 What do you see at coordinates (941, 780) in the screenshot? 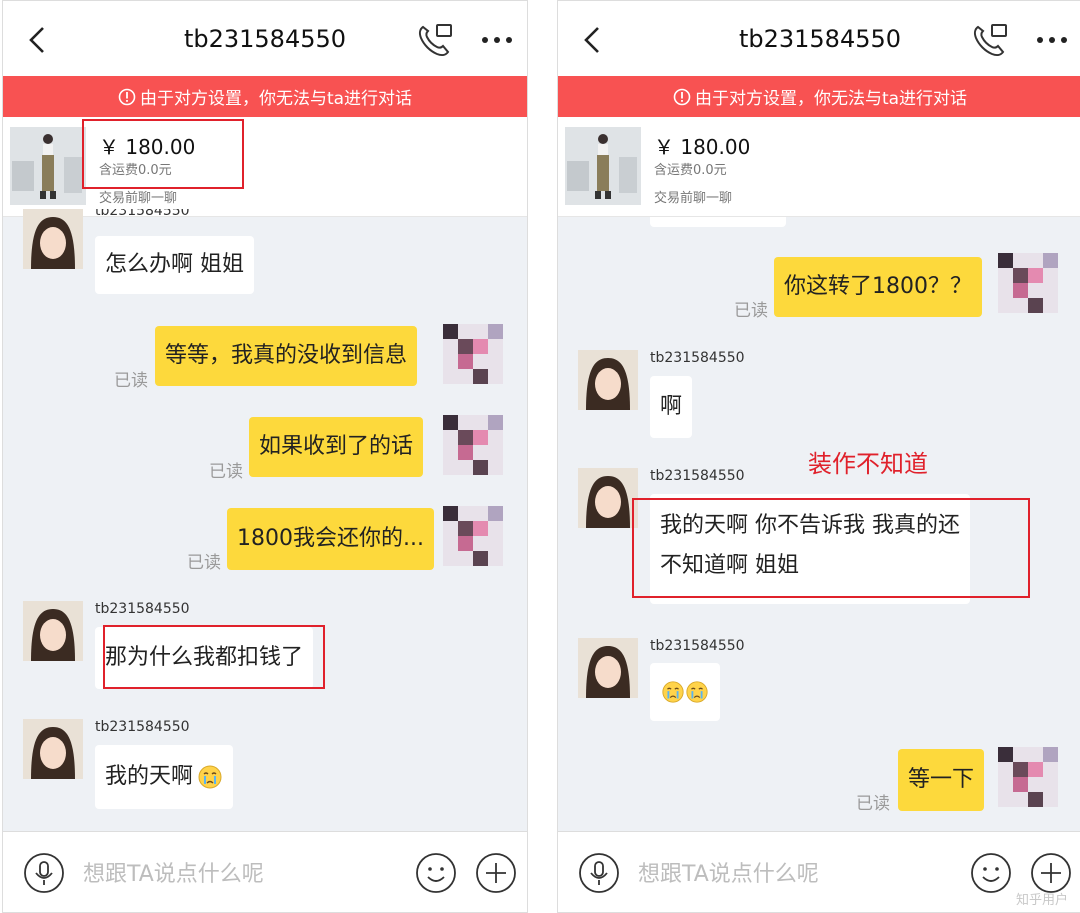
I see `message-bubble: 等一下` at bounding box center [941, 780].